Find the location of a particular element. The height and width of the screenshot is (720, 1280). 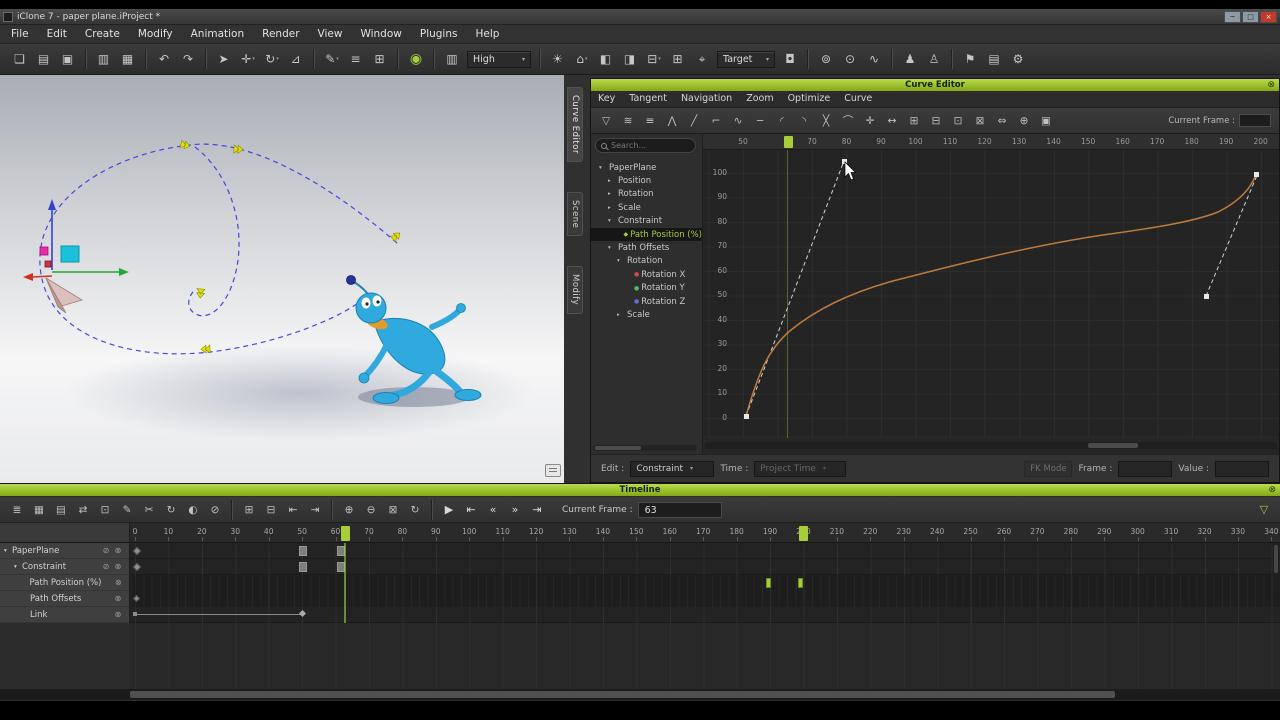

timeline-track-row: Link ⊗ is located at coordinates (64, 615).